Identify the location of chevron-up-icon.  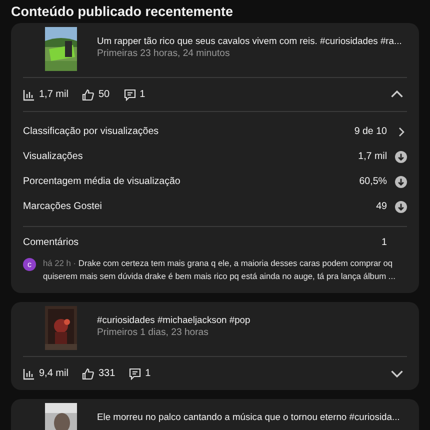
(397, 94).